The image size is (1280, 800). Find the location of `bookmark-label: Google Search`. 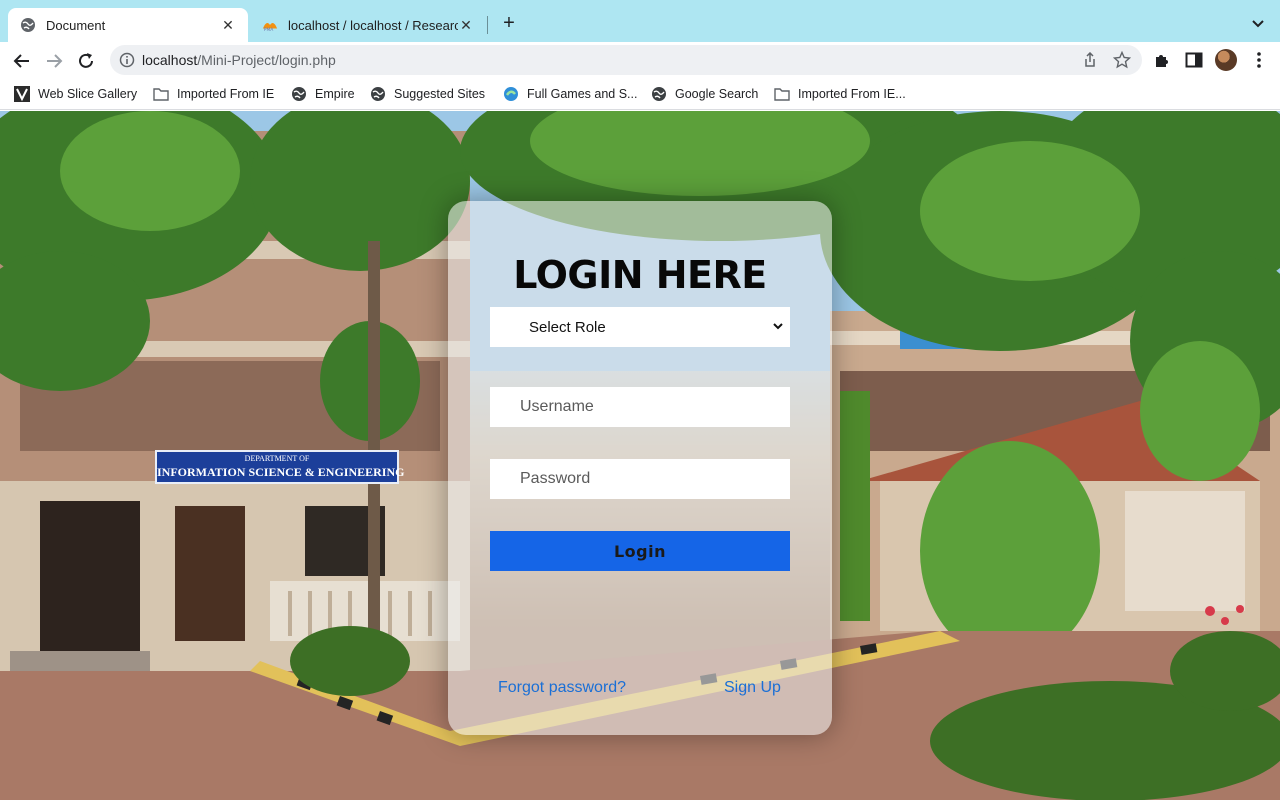

bookmark-label: Google Search is located at coordinates (717, 94).